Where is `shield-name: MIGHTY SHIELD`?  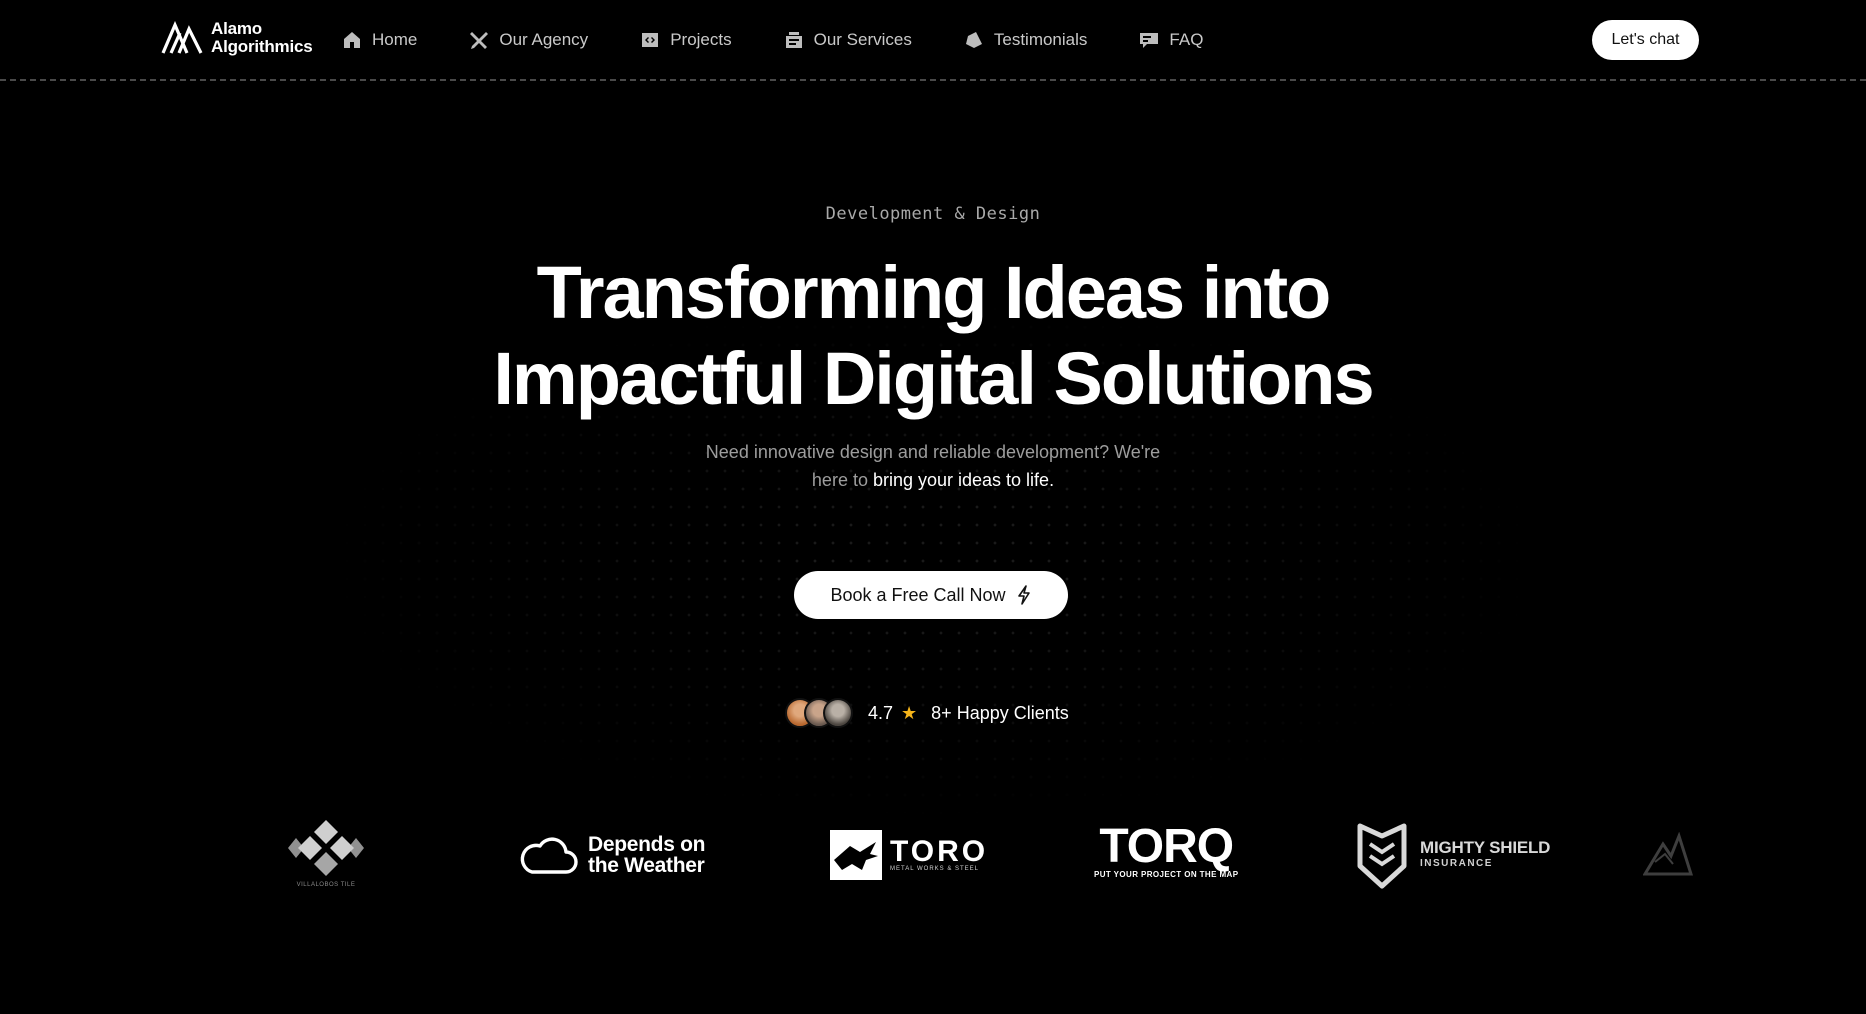 shield-name: MIGHTY SHIELD is located at coordinates (1485, 847).